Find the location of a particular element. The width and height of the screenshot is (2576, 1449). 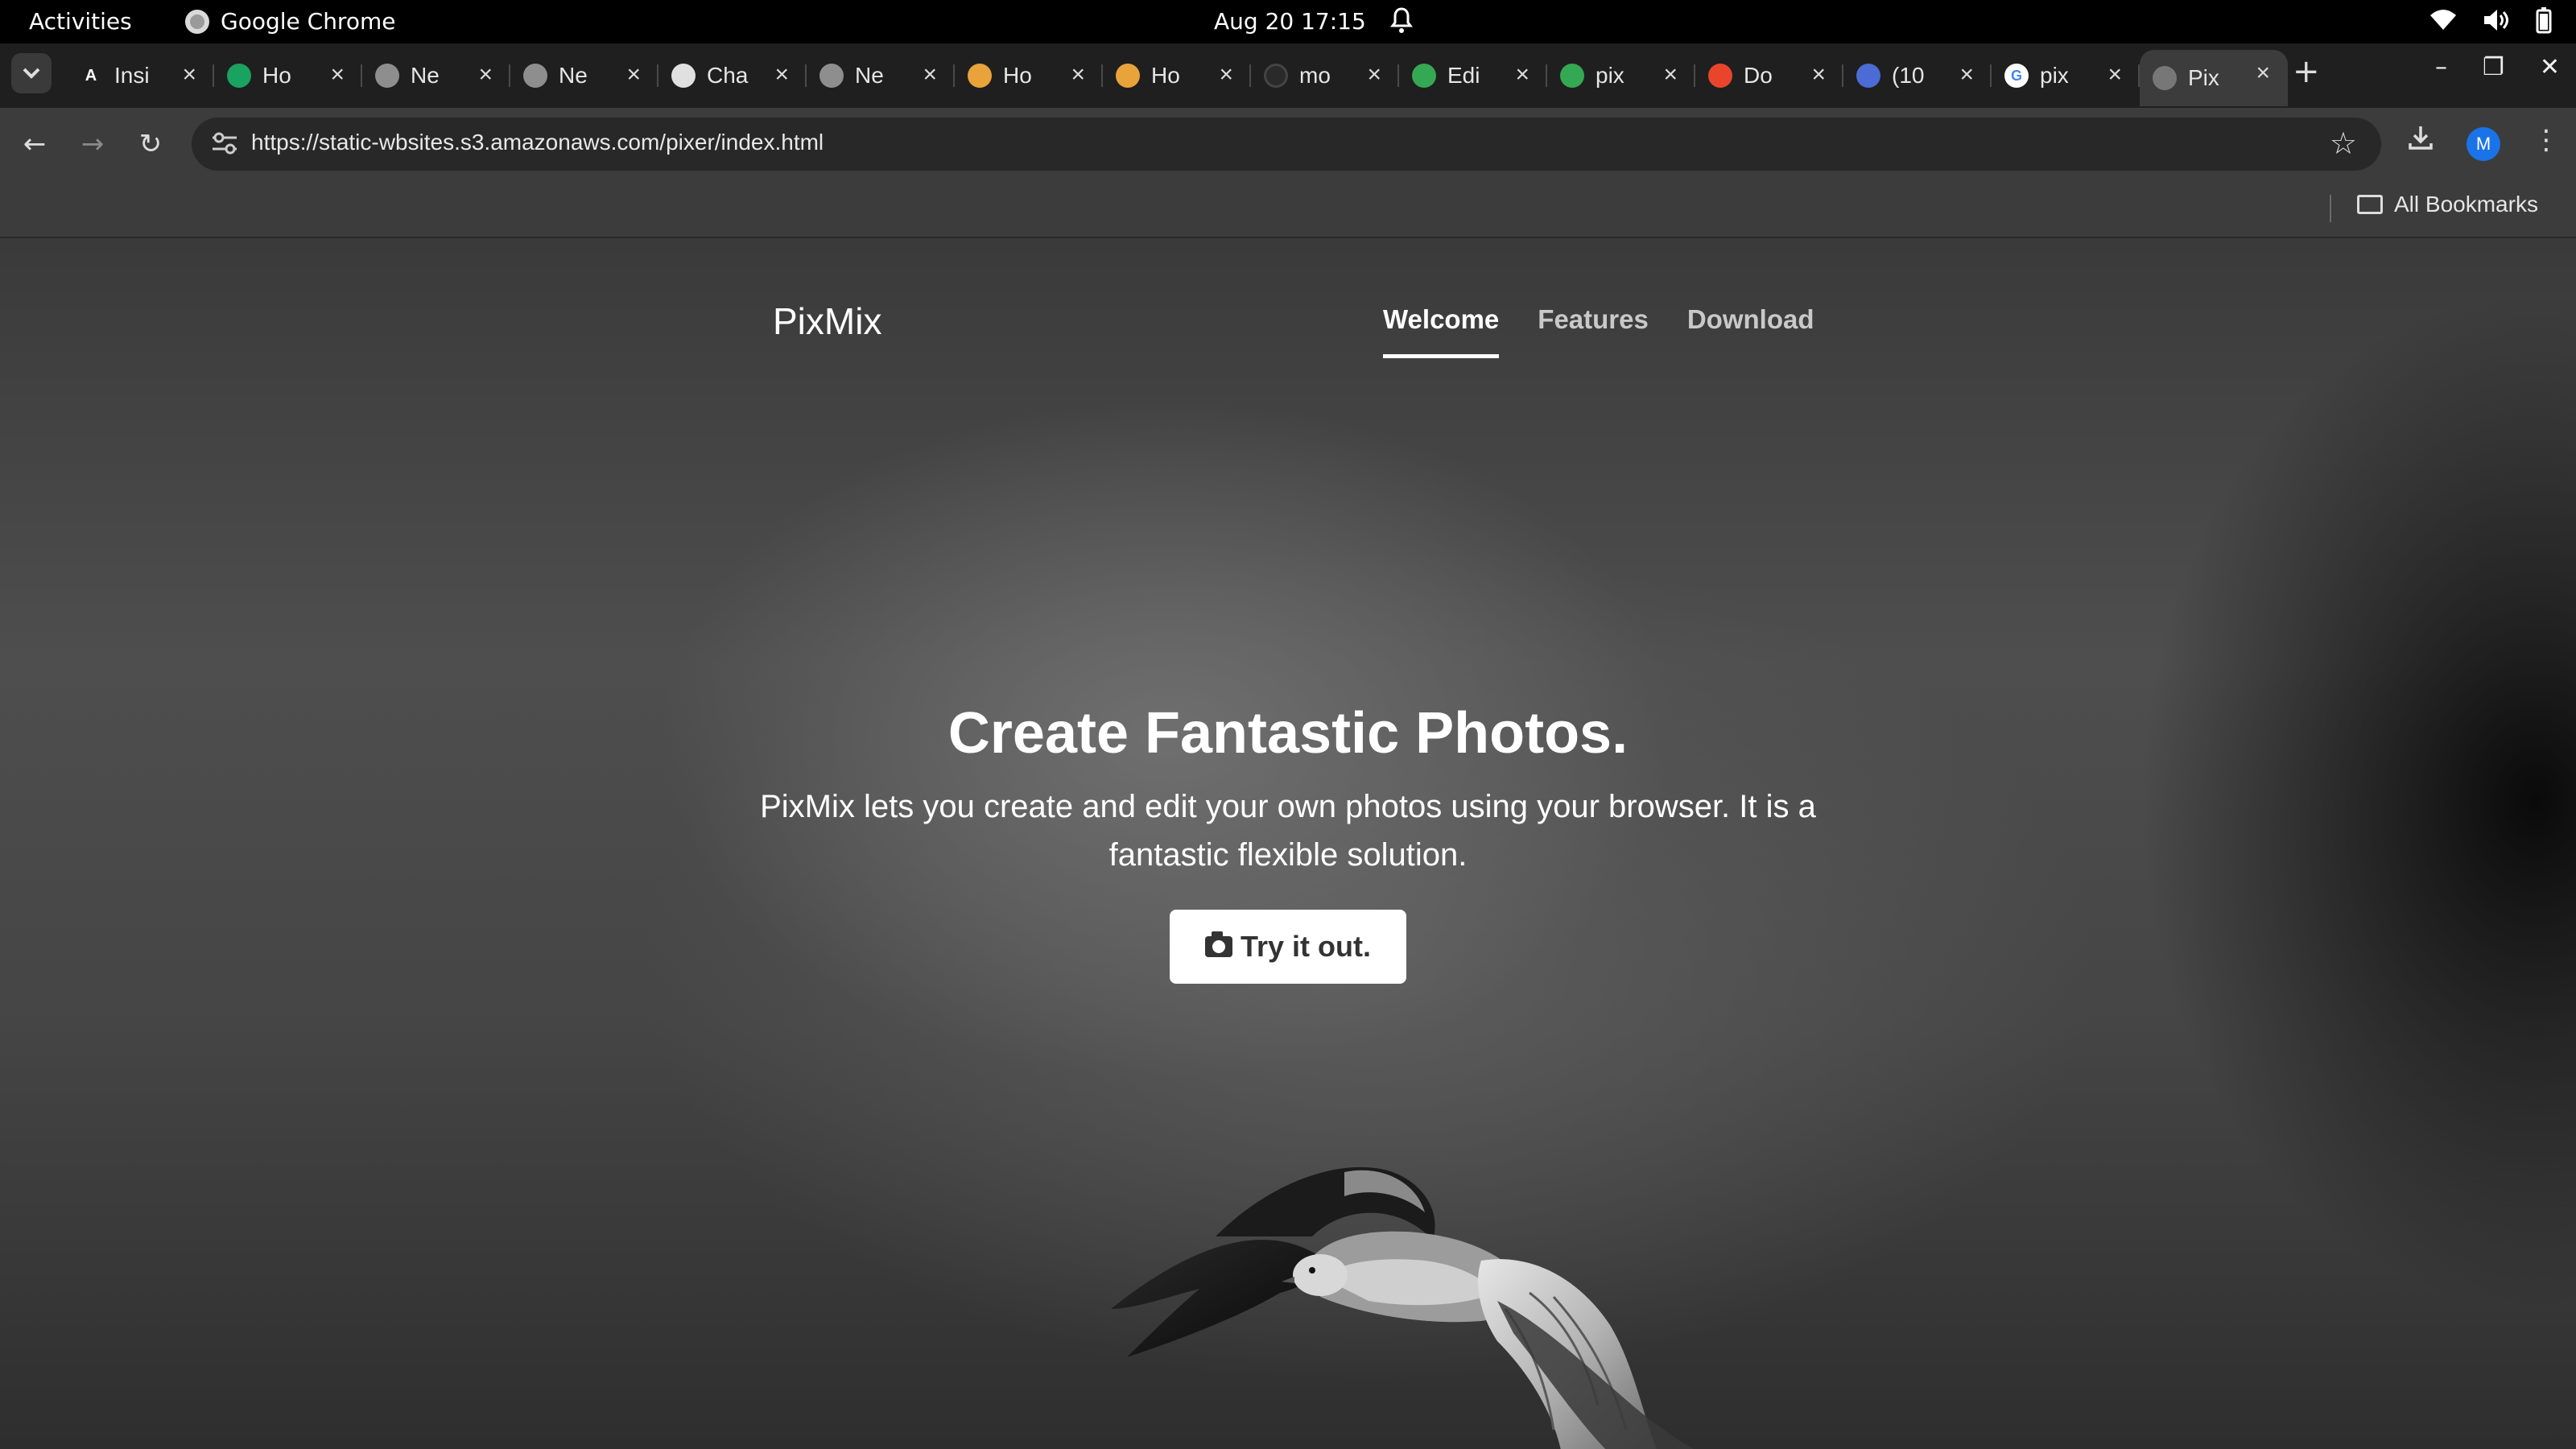

system-top-bar: Activities Google Chrome Aug 20 17:15 is located at coordinates (1288, 21).